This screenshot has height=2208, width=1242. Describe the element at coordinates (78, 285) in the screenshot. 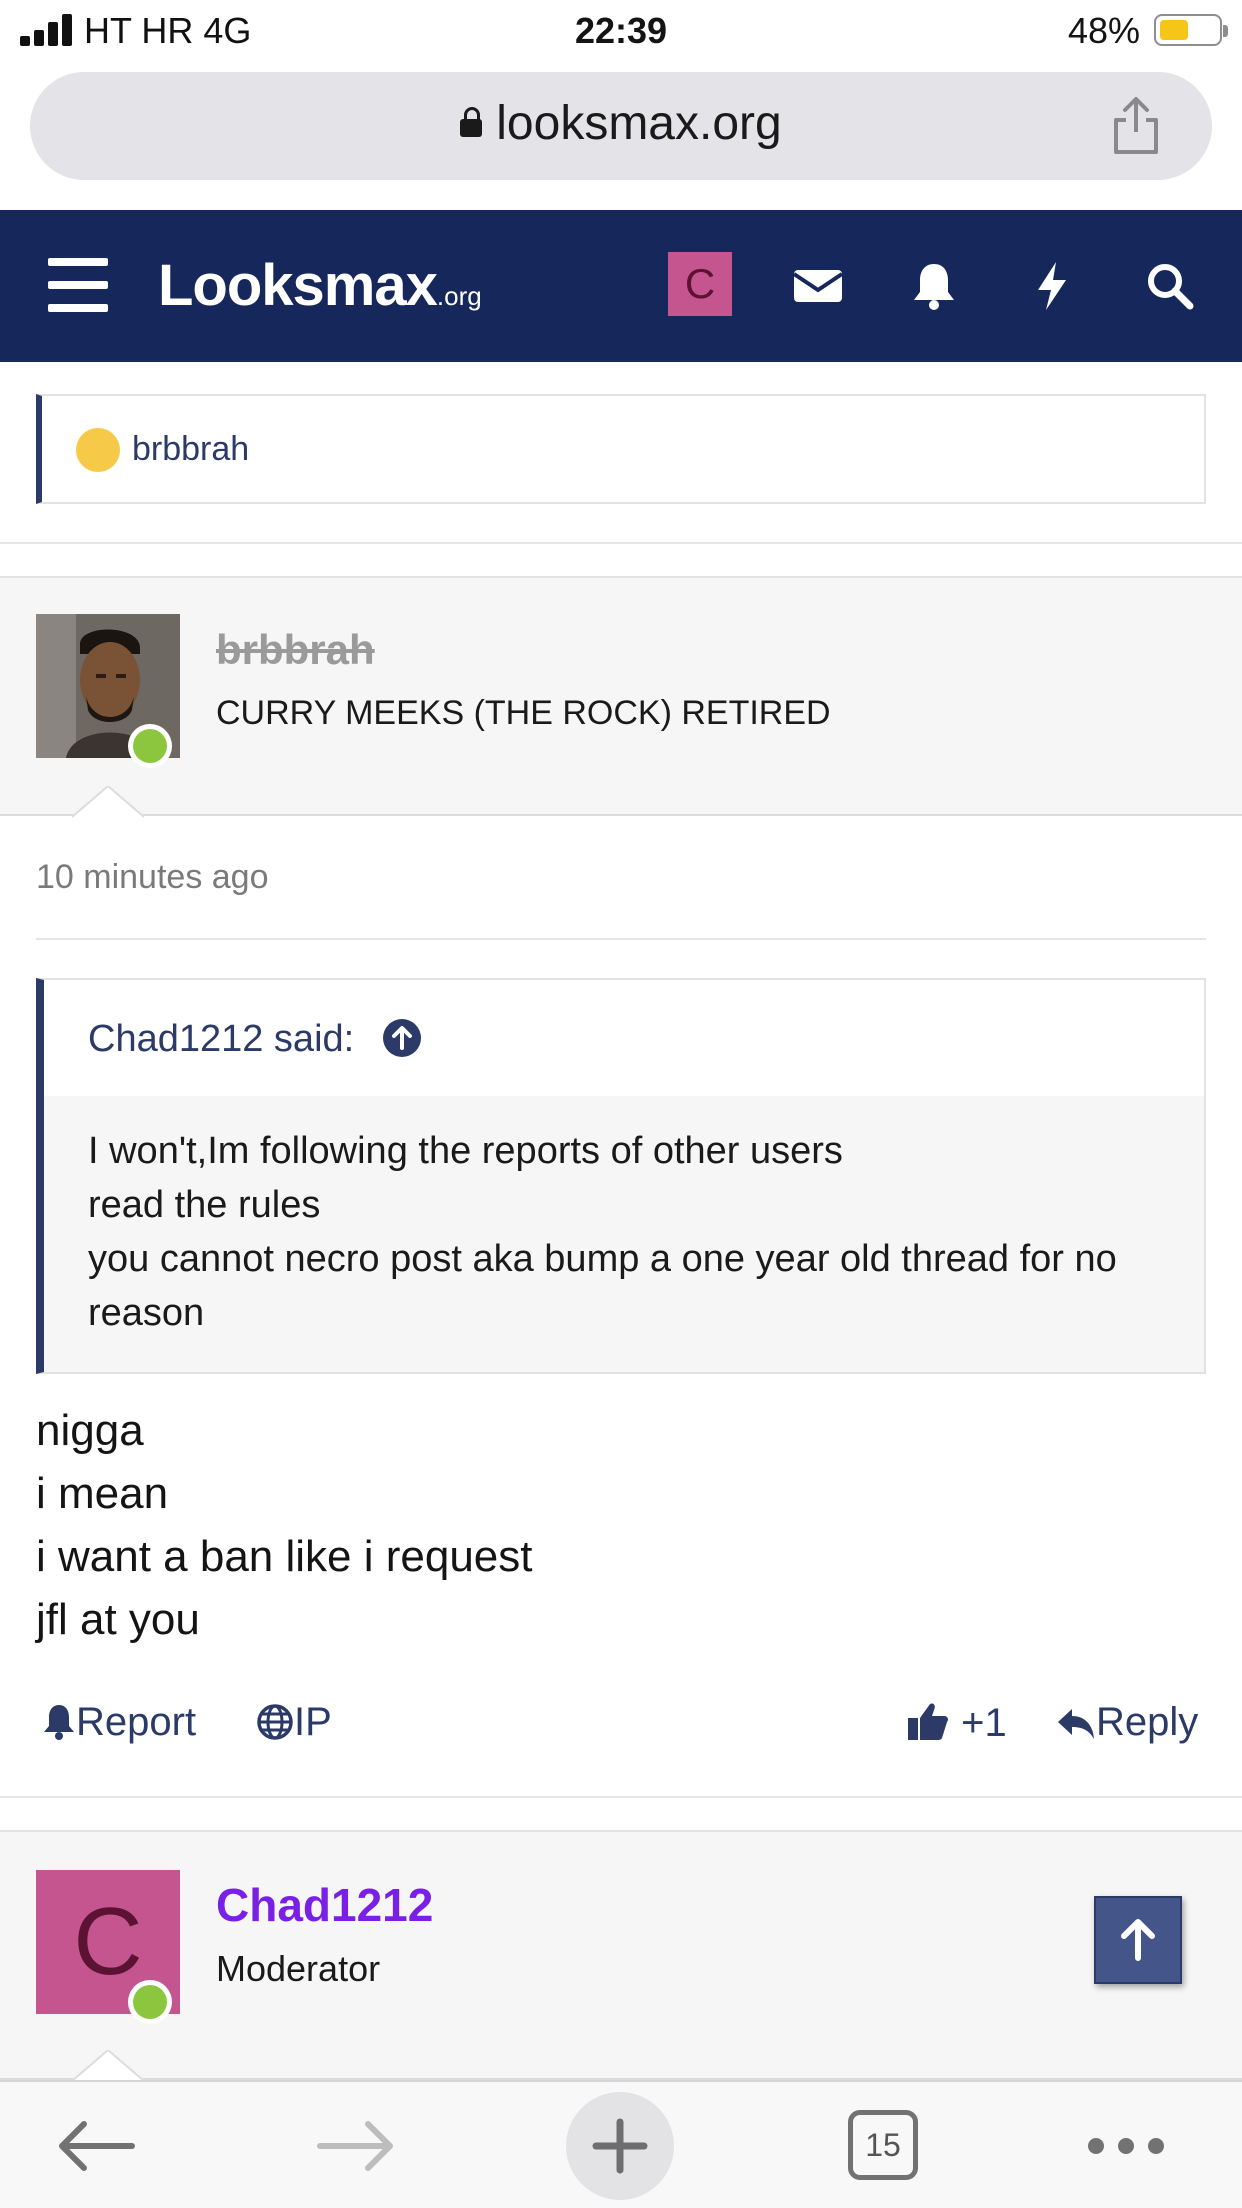

I see `menu-icon` at that location.